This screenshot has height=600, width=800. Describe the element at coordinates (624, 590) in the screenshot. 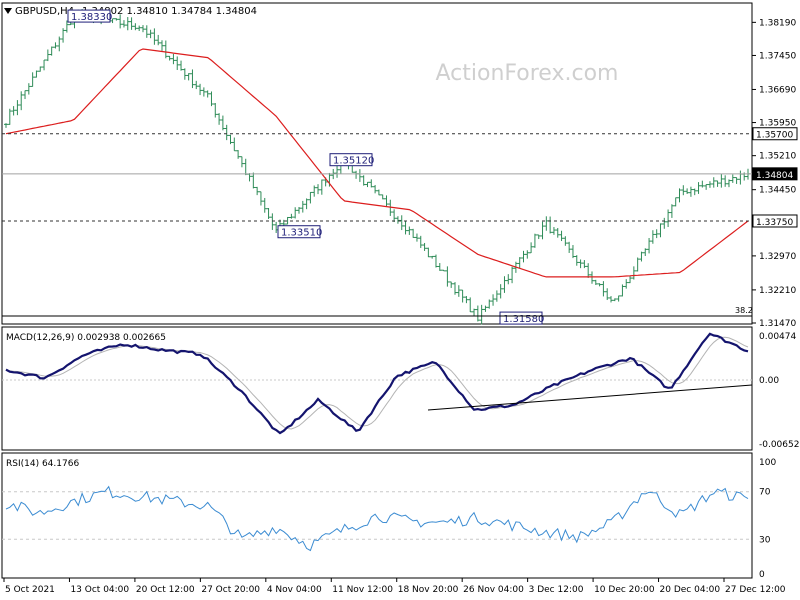

I see `x-tick-label: 10 Dec 20:00` at that location.